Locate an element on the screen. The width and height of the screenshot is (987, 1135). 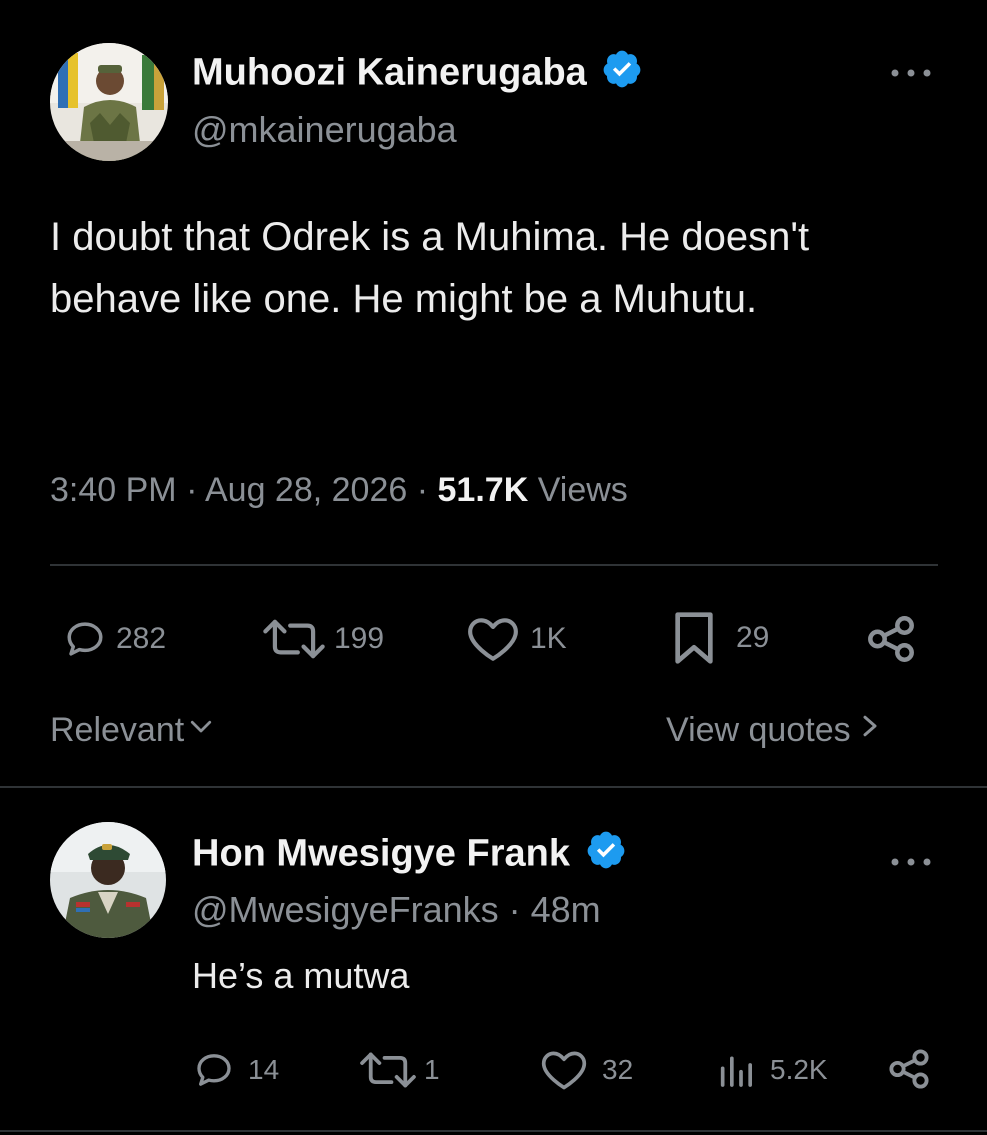
reply-repost-button: 1 is located at coordinates (398, 1070).